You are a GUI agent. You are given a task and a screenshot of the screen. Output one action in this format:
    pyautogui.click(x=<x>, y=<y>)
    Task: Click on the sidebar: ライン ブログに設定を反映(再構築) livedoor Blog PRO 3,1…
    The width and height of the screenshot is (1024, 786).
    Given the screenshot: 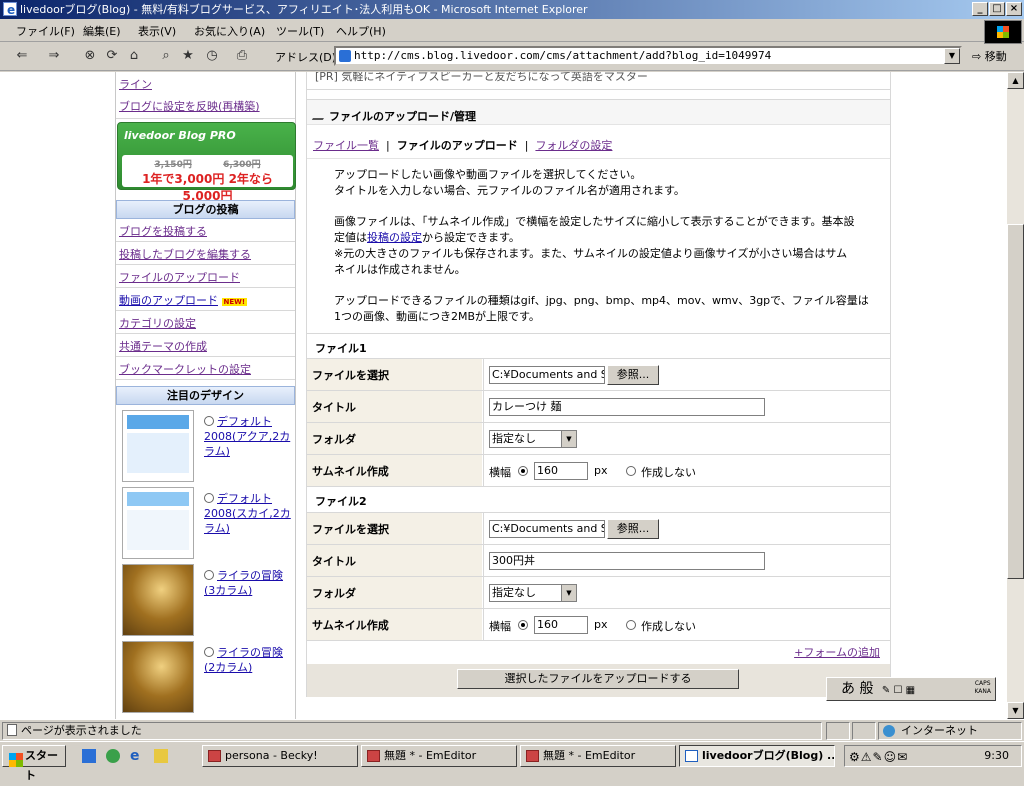 What is the action you would take?
    pyautogui.click(x=205, y=395)
    